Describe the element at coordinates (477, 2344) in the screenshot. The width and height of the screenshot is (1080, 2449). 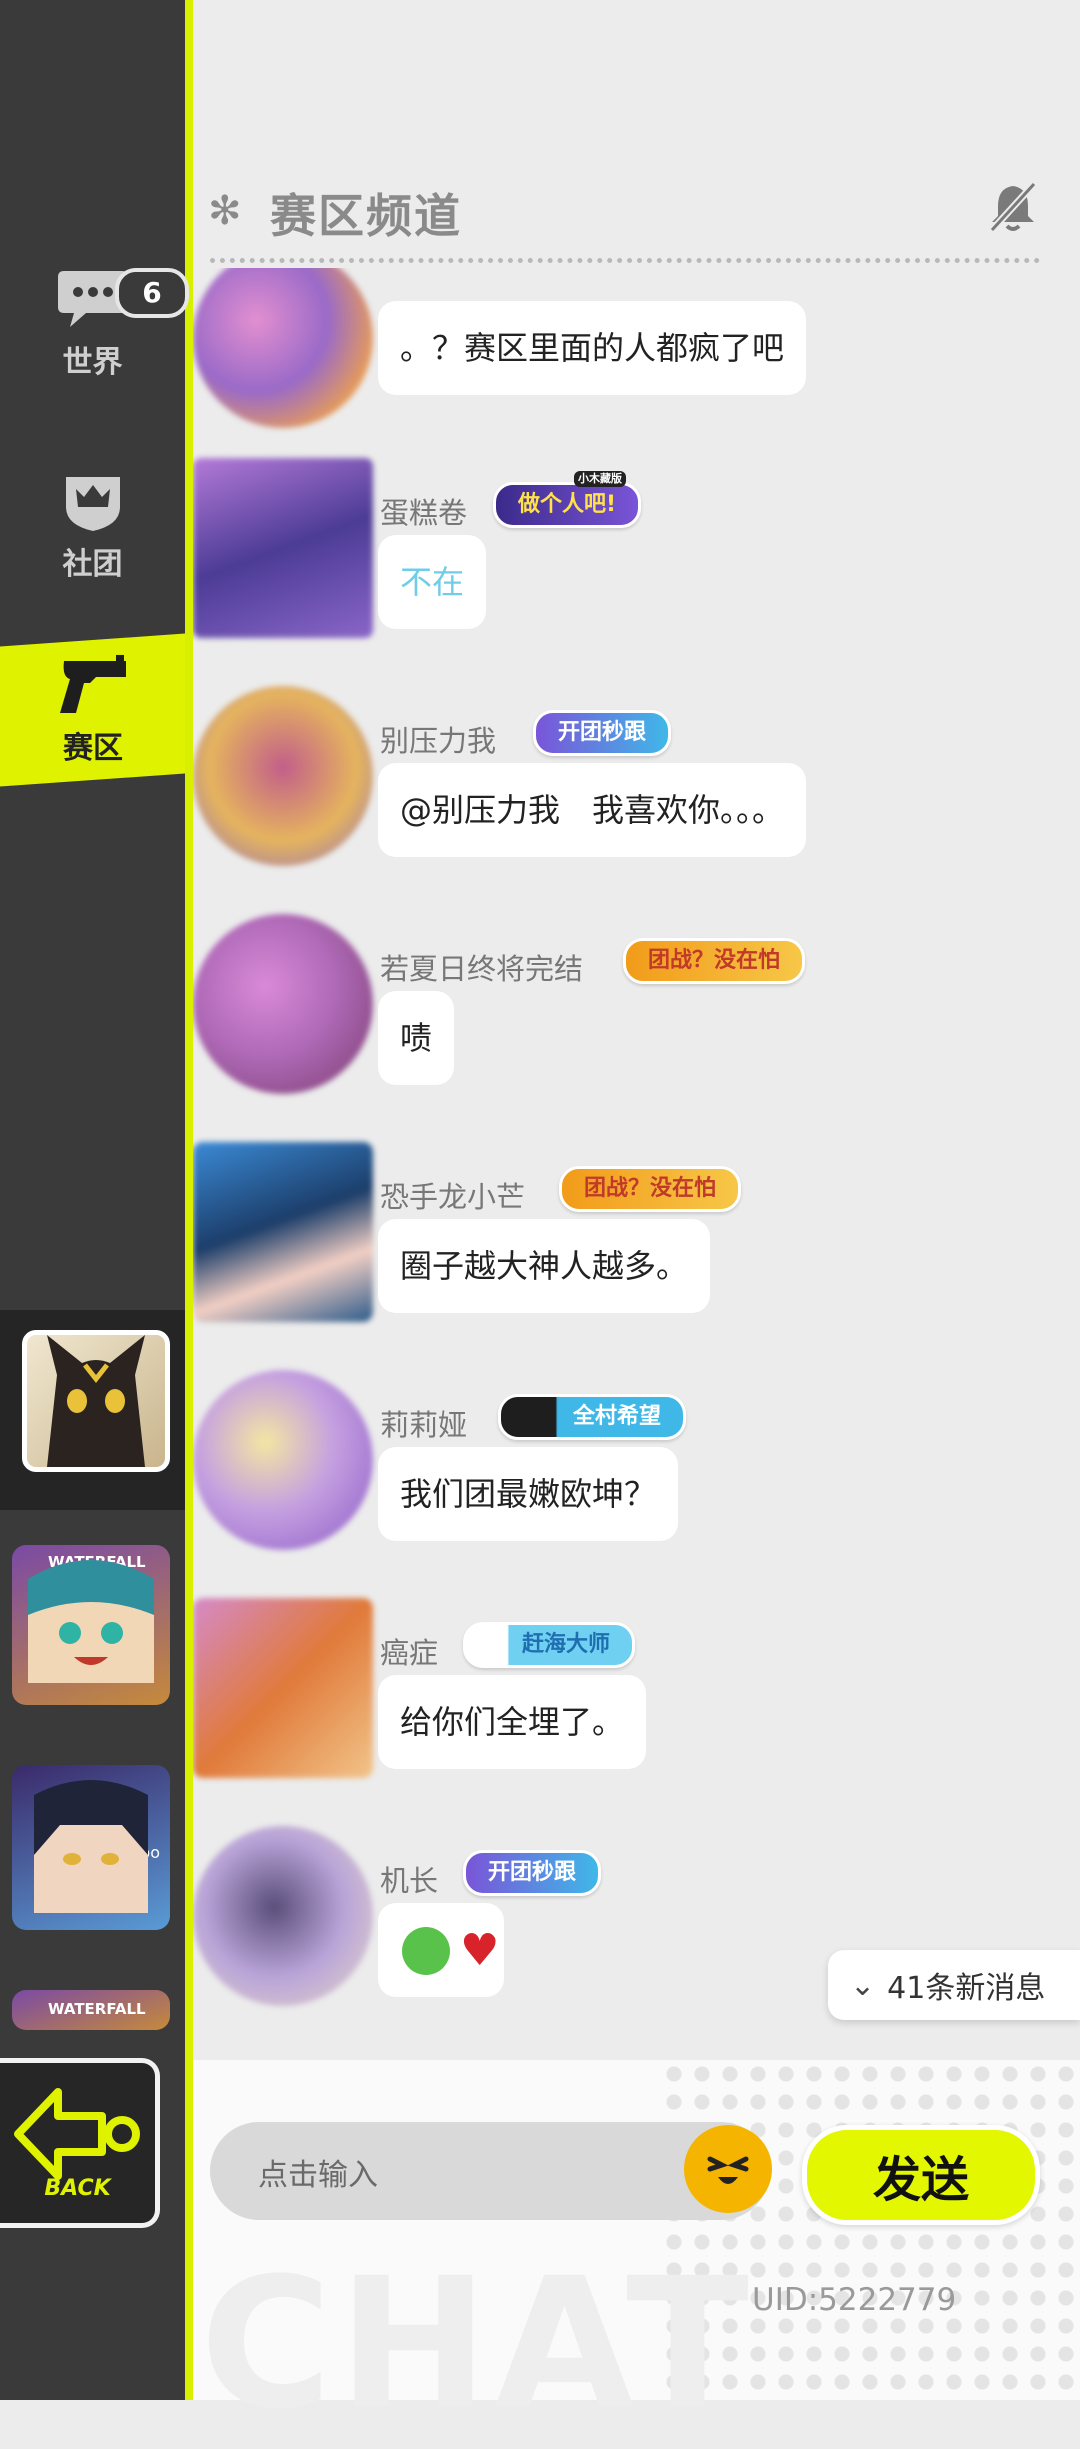
I see `background-watermark: CHAT` at that location.